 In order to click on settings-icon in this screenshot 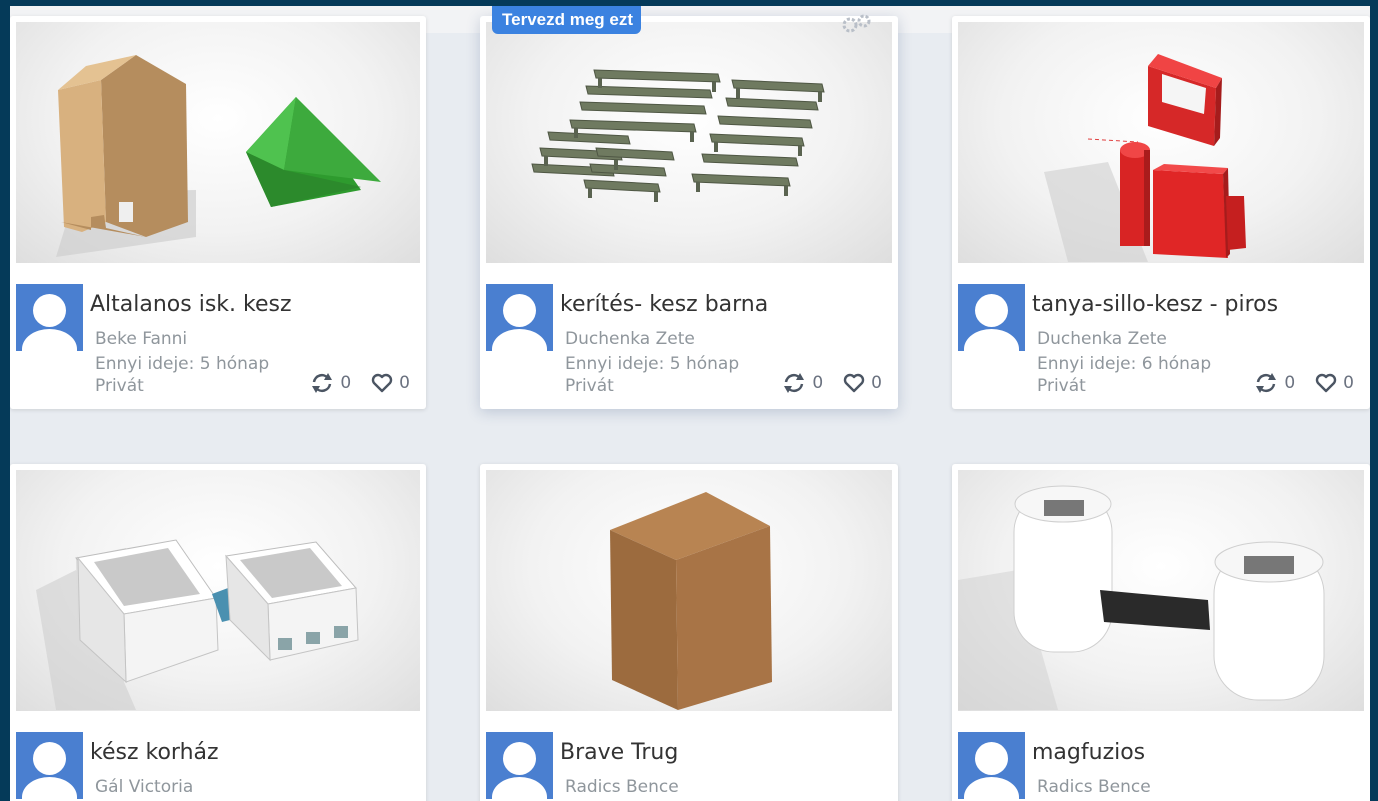, I will do `click(856, 27)`.